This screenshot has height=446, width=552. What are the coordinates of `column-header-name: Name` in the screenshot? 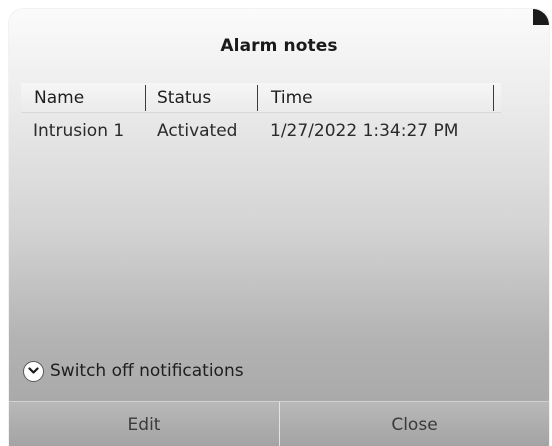 It's located at (59, 98).